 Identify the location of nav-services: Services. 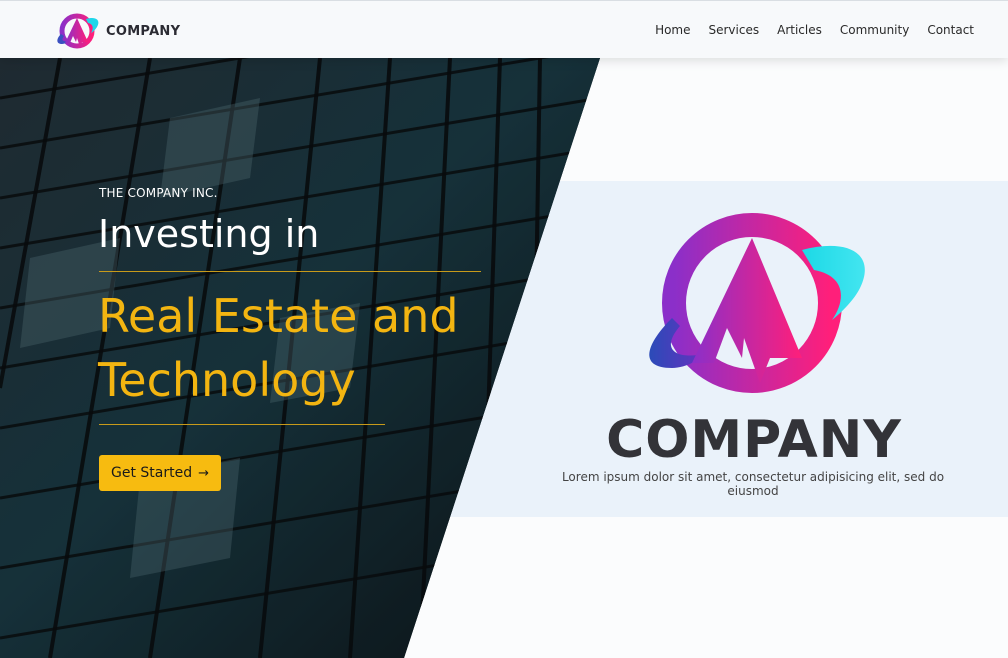
(734, 30).